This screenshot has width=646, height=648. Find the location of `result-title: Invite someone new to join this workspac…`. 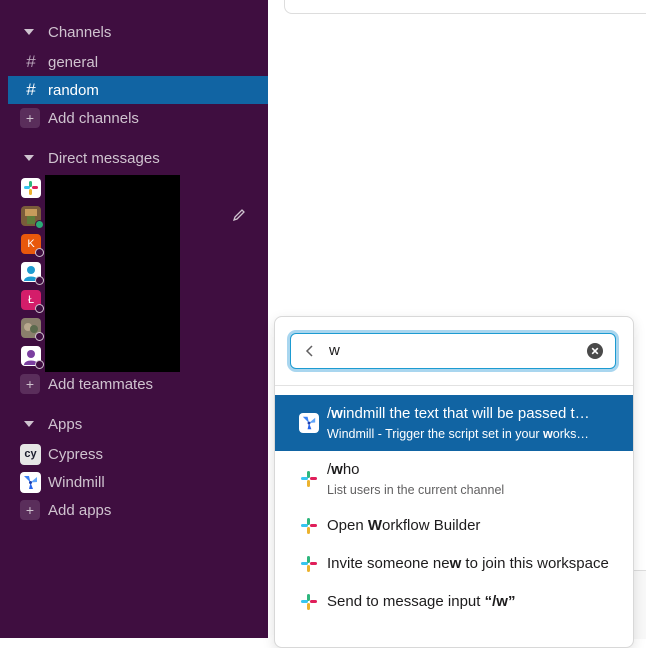

result-title: Invite someone new to join this workspac… is located at coordinates (468, 563).